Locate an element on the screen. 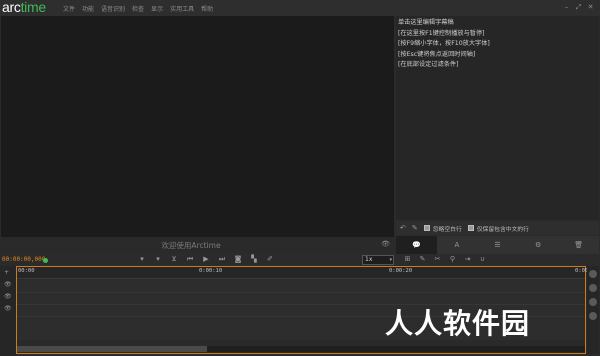 Image resolution: width=600 pixels, height=356 pixels. brush-icon: ✐ is located at coordinates (270, 259).